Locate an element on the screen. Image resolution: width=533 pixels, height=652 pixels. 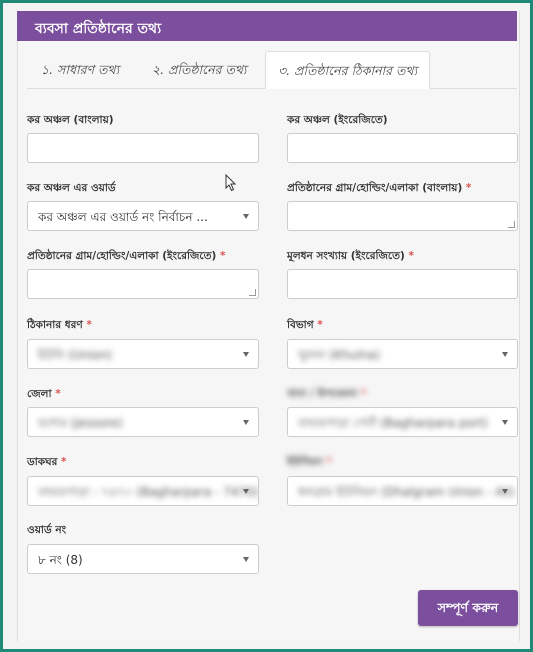
tab-business-info: ২. প্রতিষ্ঠানের তথ্য is located at coordinates (199, 70).